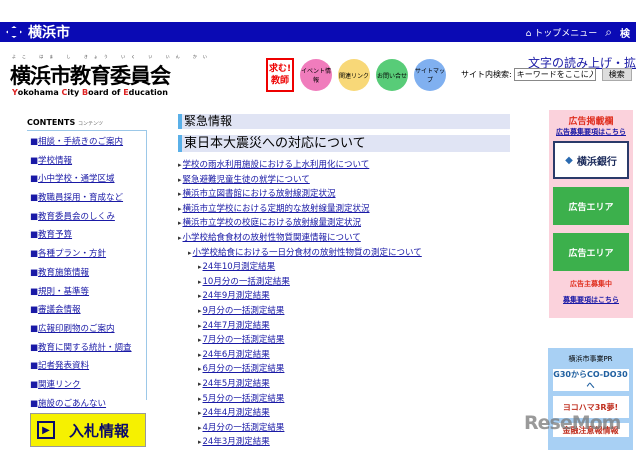  Describe the element at coordinates (276, 209) in the screenshot. I see `list-item-link: 横浜市立学校における定期的な放射線量測定状況` at that location.